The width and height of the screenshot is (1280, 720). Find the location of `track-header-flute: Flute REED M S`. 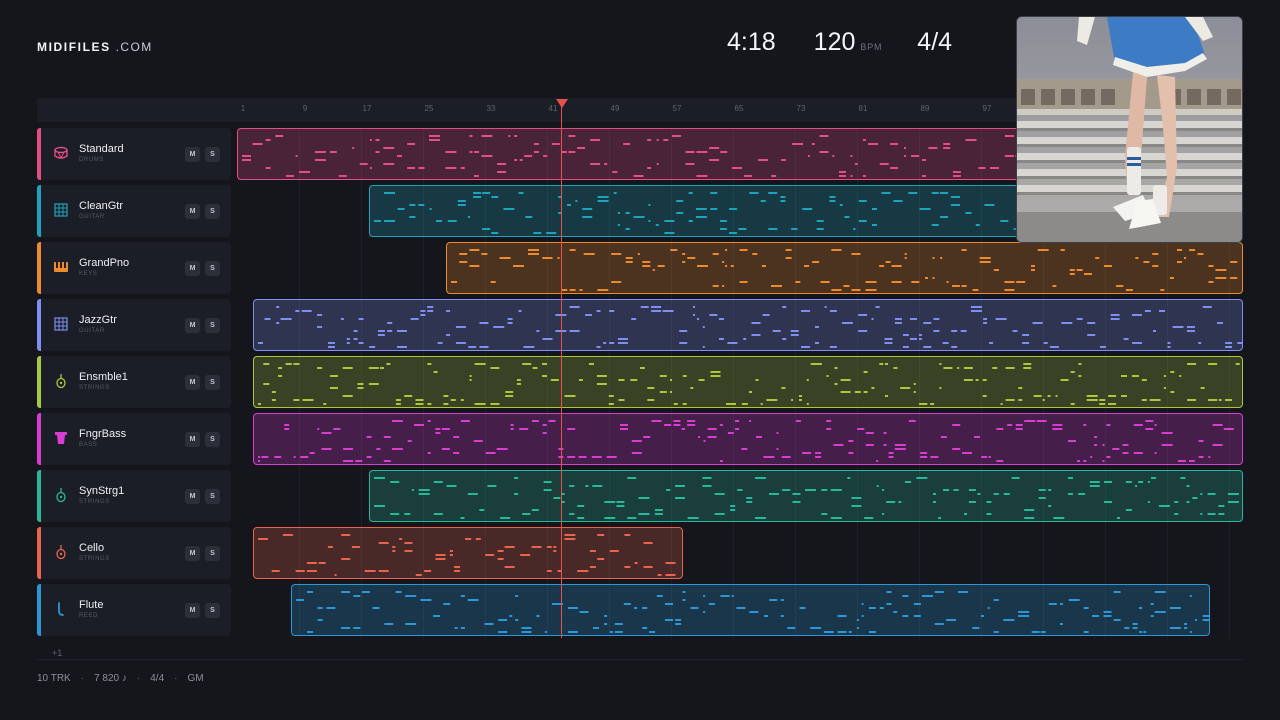

track-header-flute: Flute REED M S is located at coordinates (134, 610).